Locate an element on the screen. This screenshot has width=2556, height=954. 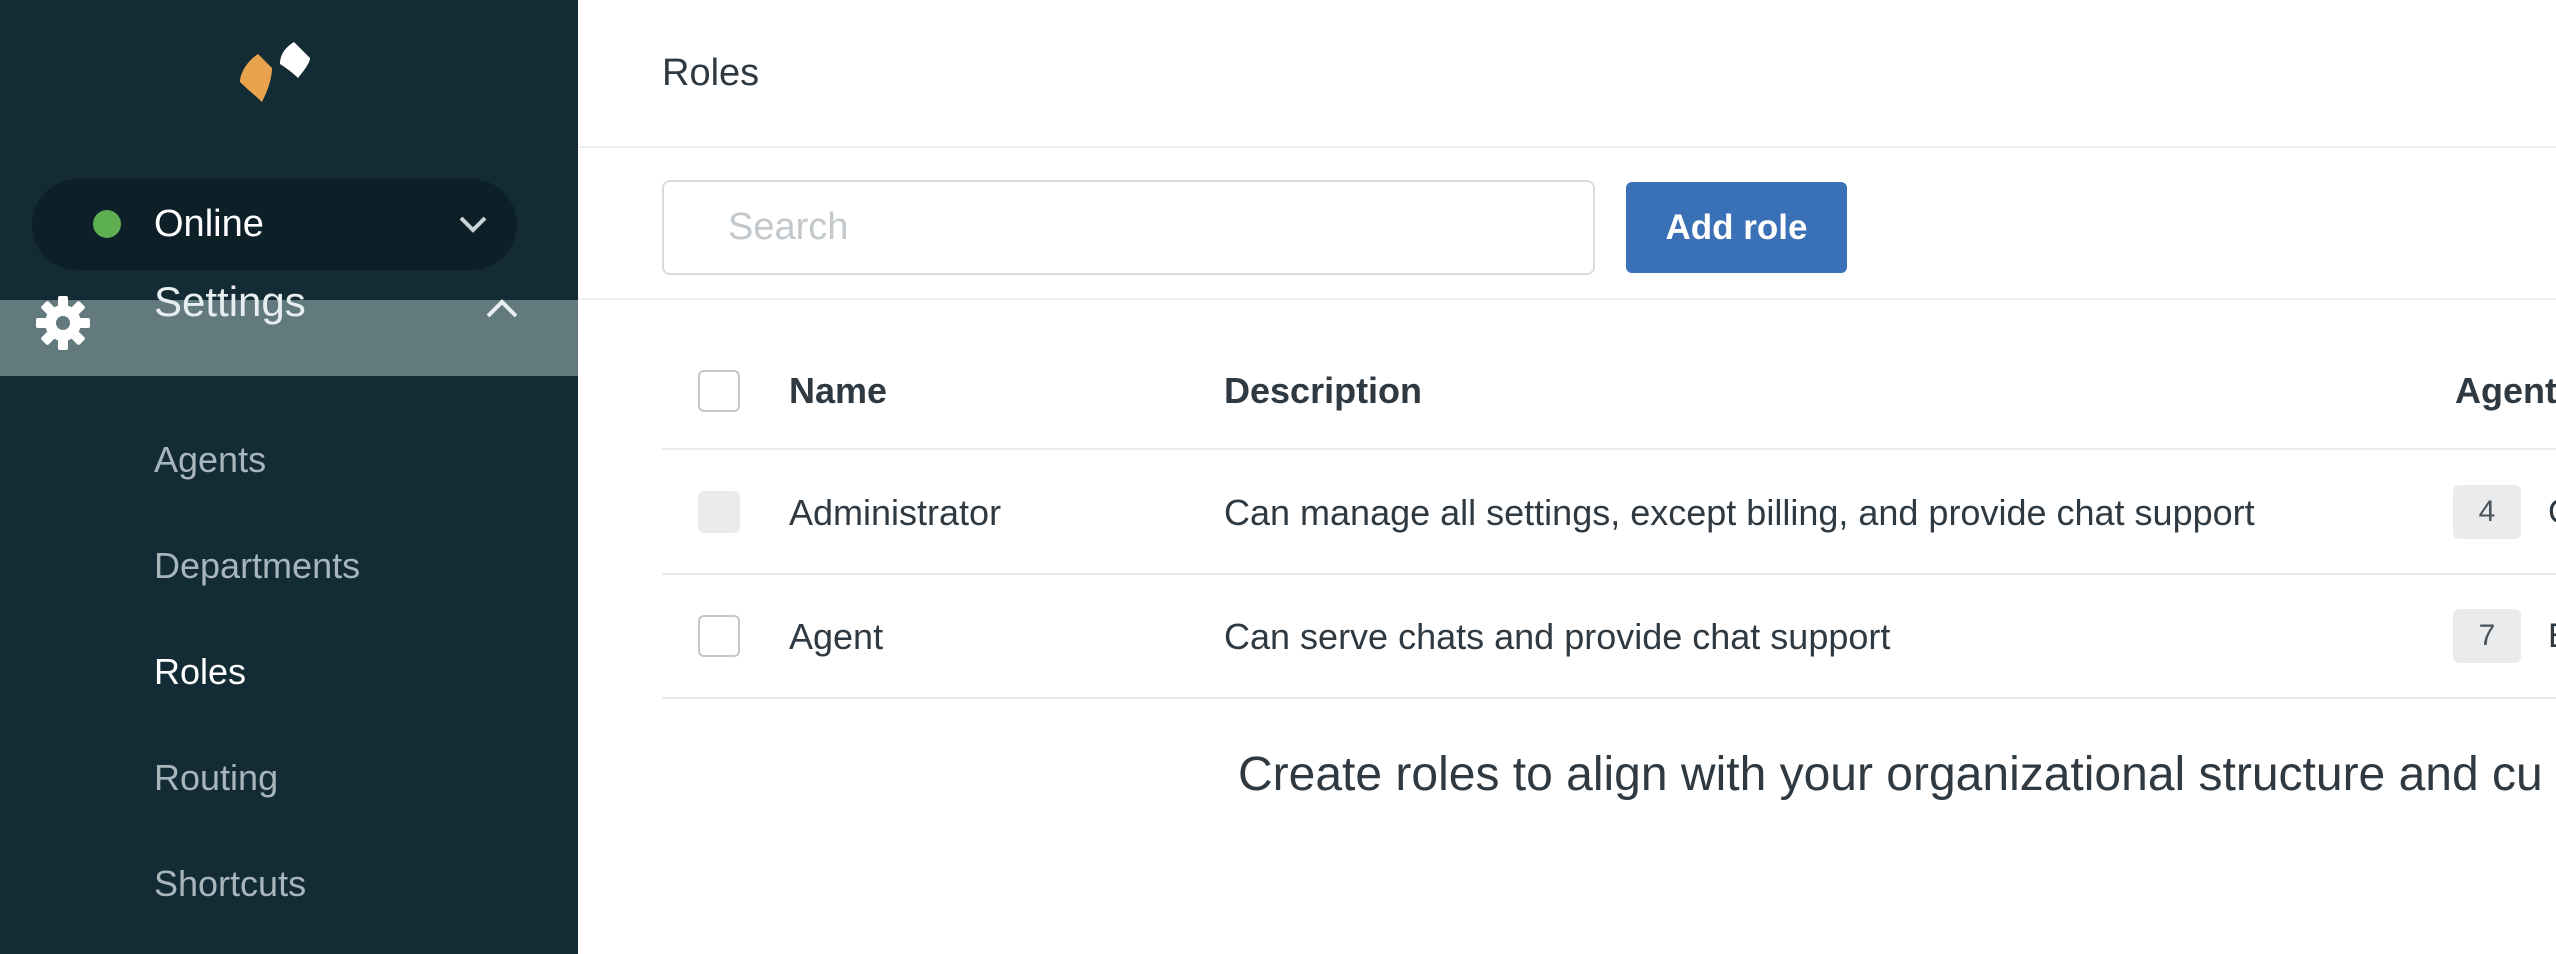
chevron-up-icon is located at coordinates (502, 308).